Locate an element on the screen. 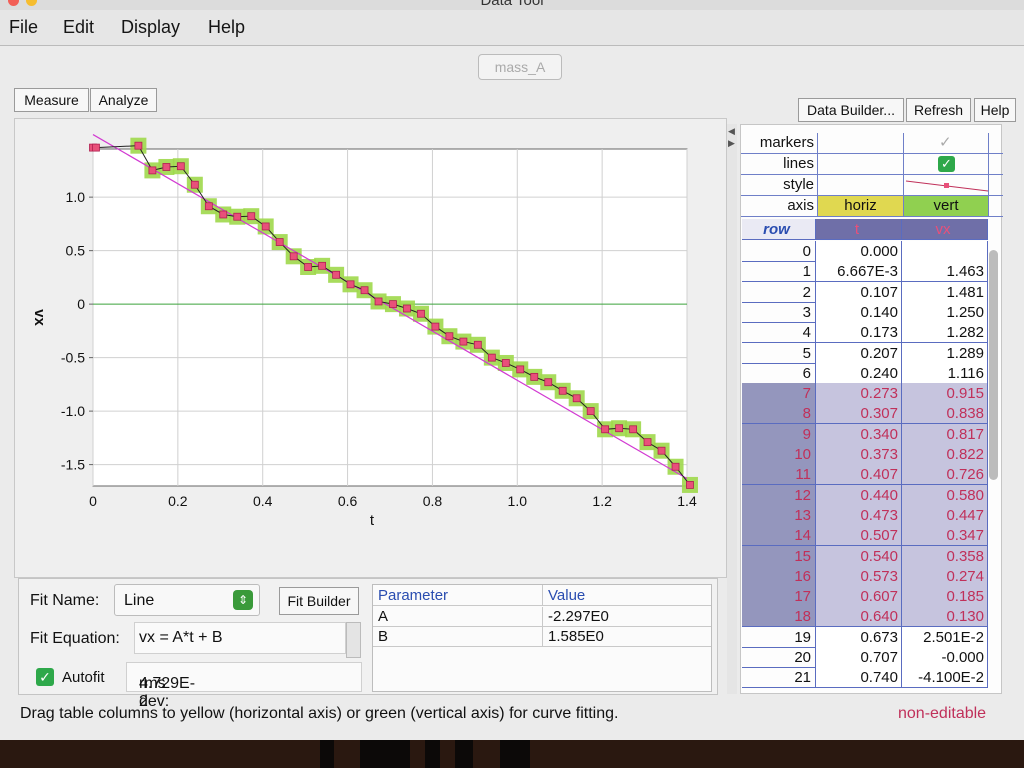 This screenshot has height=768, width=1024. parameter-header: Parameter is located at coordinates (458, 595).